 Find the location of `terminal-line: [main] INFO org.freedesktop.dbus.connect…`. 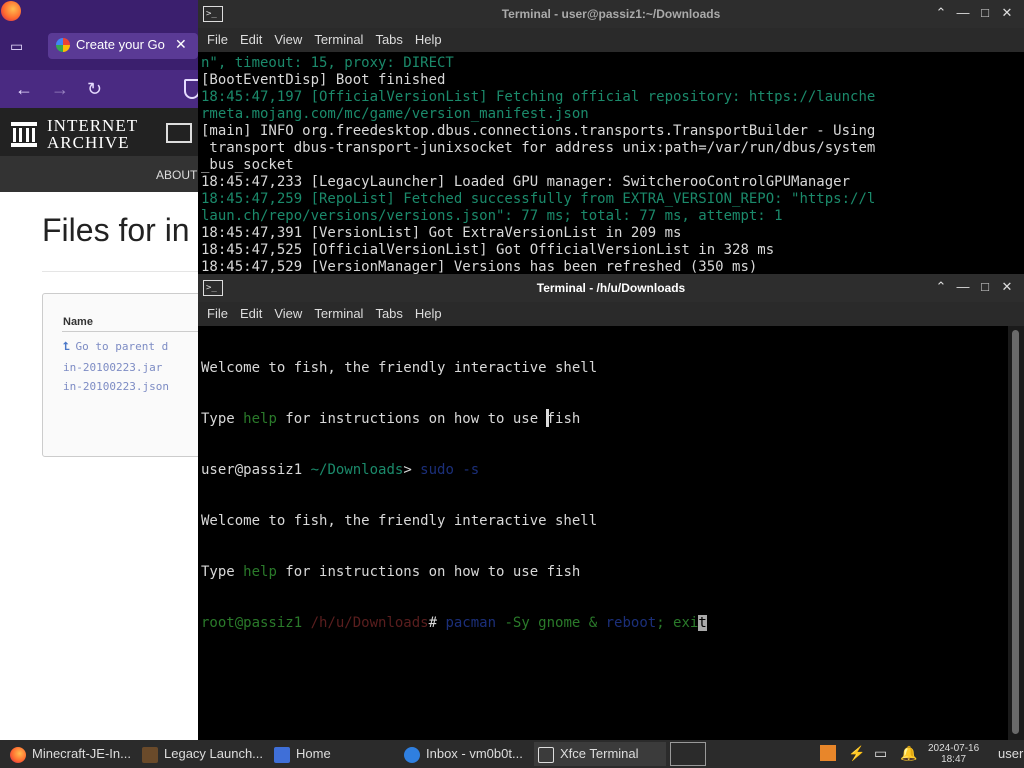

terminal-line: [main] INFO org.freedesktop.dbus.connect… is located at coordinates (538, 131).